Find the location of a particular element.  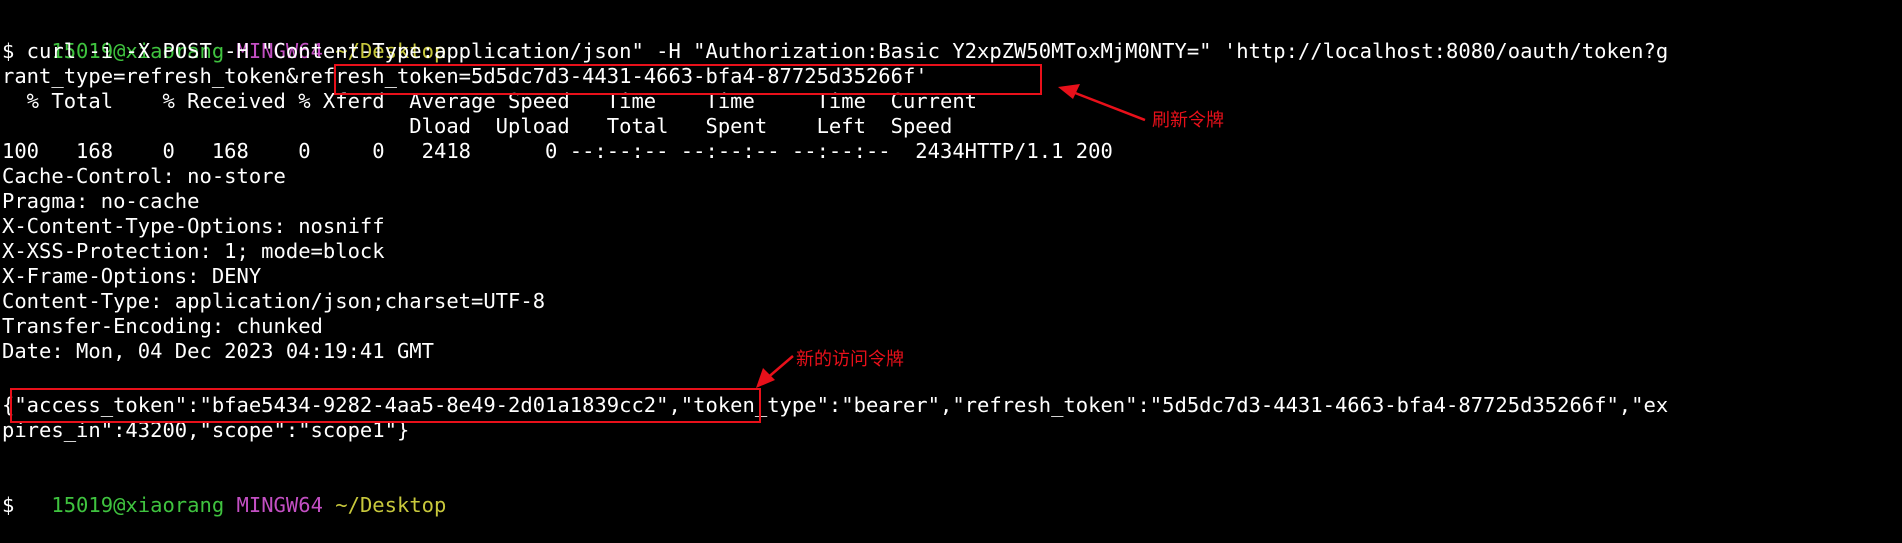

refresh-token-note: 刷新令牌 is located at coordinates (1188, 120).